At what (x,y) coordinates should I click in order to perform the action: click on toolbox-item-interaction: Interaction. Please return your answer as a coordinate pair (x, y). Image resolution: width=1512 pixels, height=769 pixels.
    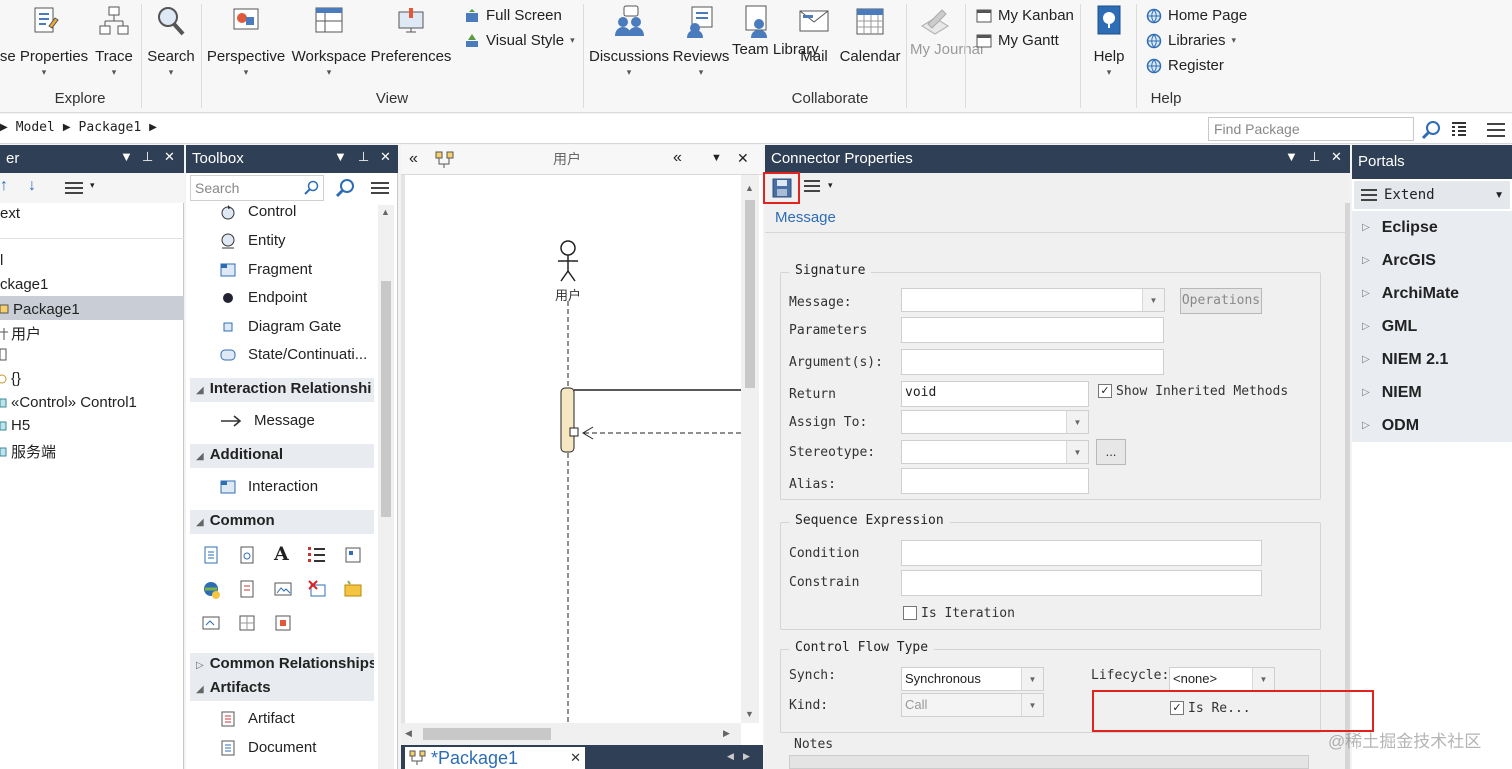
    Looking at the image, I should click on (269, 486).